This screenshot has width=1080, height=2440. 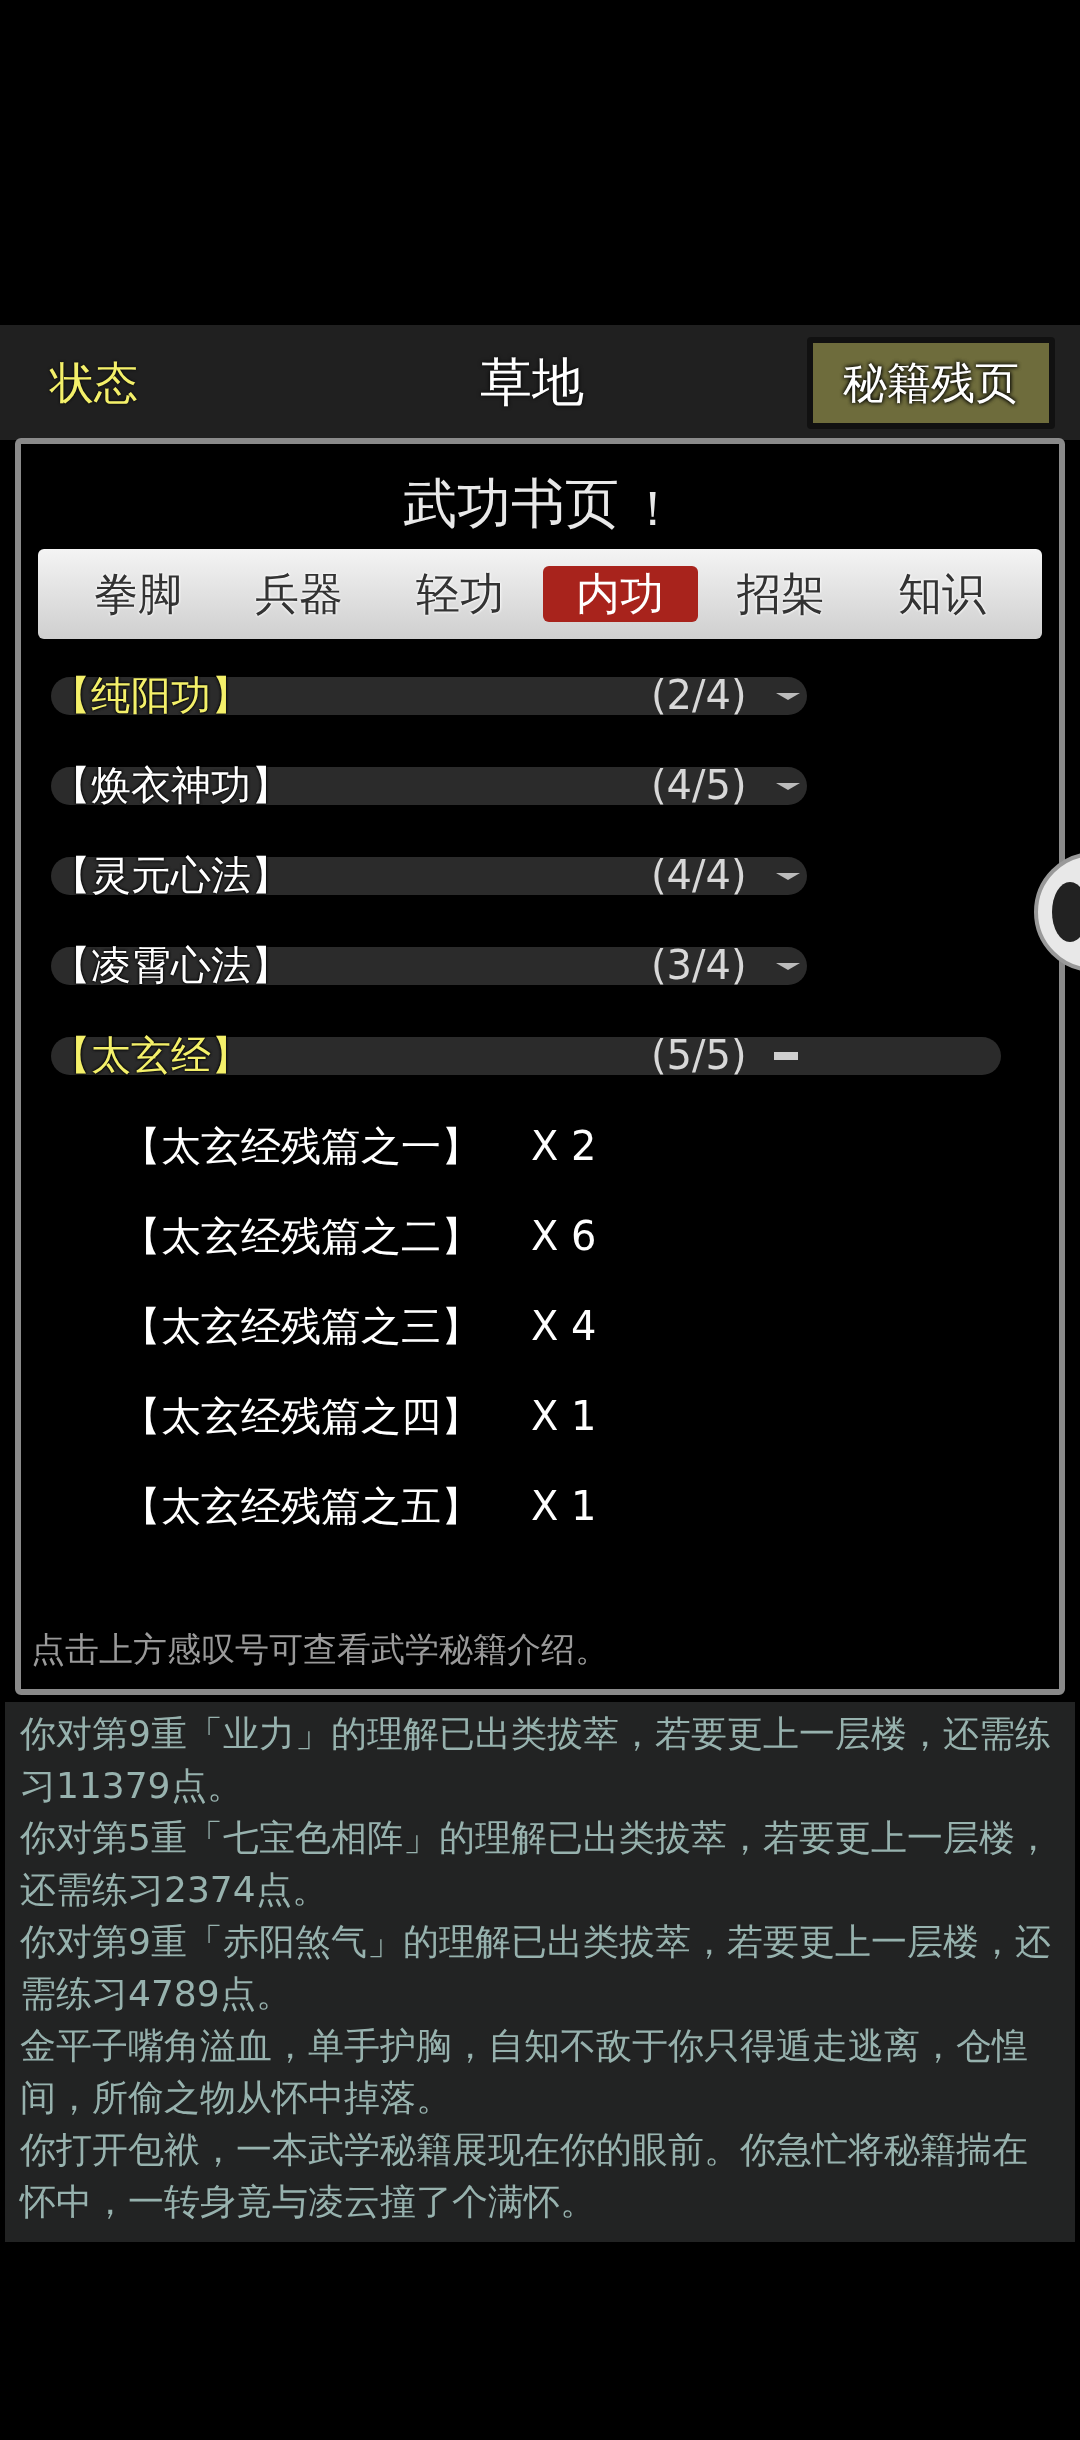 What do you see at coordinates (524, 2072) in the screenshot?
I see `log-message: 金平子嘴角溢血，单手护胸，自知不敌于你只得遁走逃离，仓惶间，所偷之物从怀中掉落。` at bounding box center [524, 2072].